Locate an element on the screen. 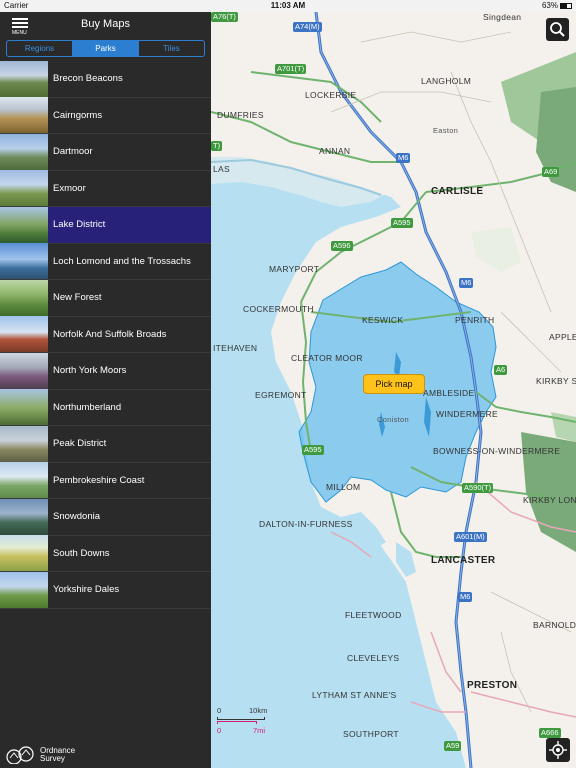 The height and width of the screenshot is (768, 576). battery-indicator: 63% is located at coordinates (557, 5).